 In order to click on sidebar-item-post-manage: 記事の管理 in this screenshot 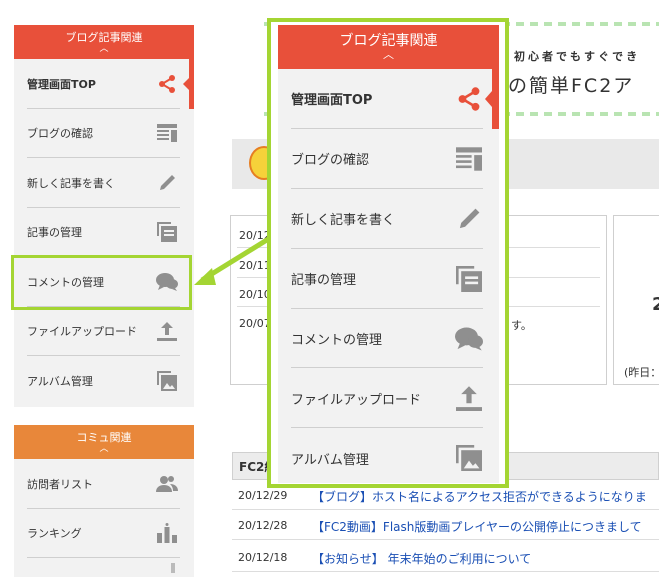, I will do `click(104, 232)`.